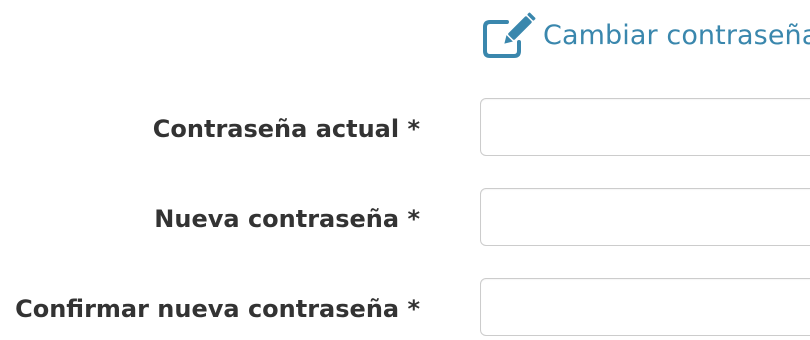 The height and width of the screenshot is (340, 810). I want to click on current-password-input, so click(645, 127).